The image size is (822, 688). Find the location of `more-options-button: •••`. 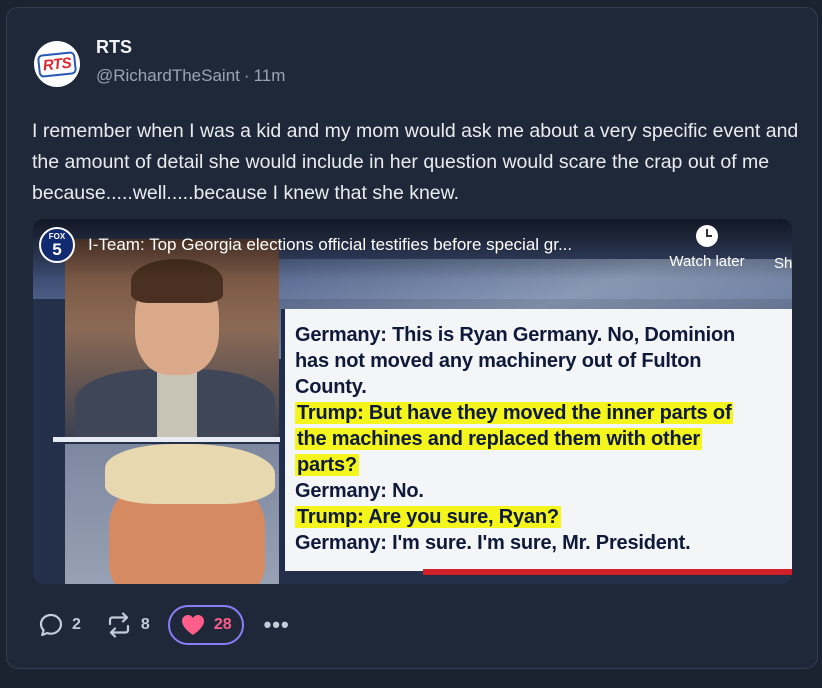

more-options-button: ••• is located at coordinates (277, 625).